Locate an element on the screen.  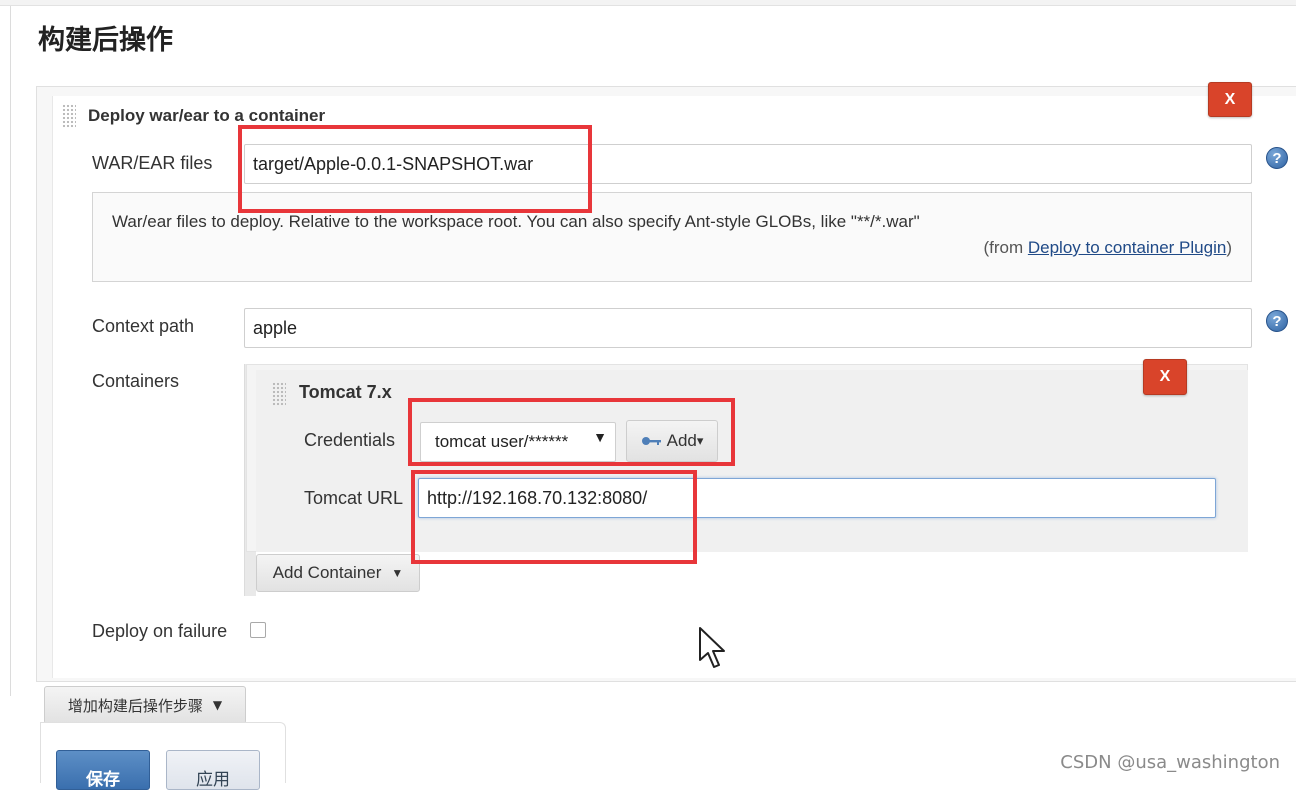
tomcat-url-value: http://192.168.70.132:8080/ is located at coordinates (537, 497).